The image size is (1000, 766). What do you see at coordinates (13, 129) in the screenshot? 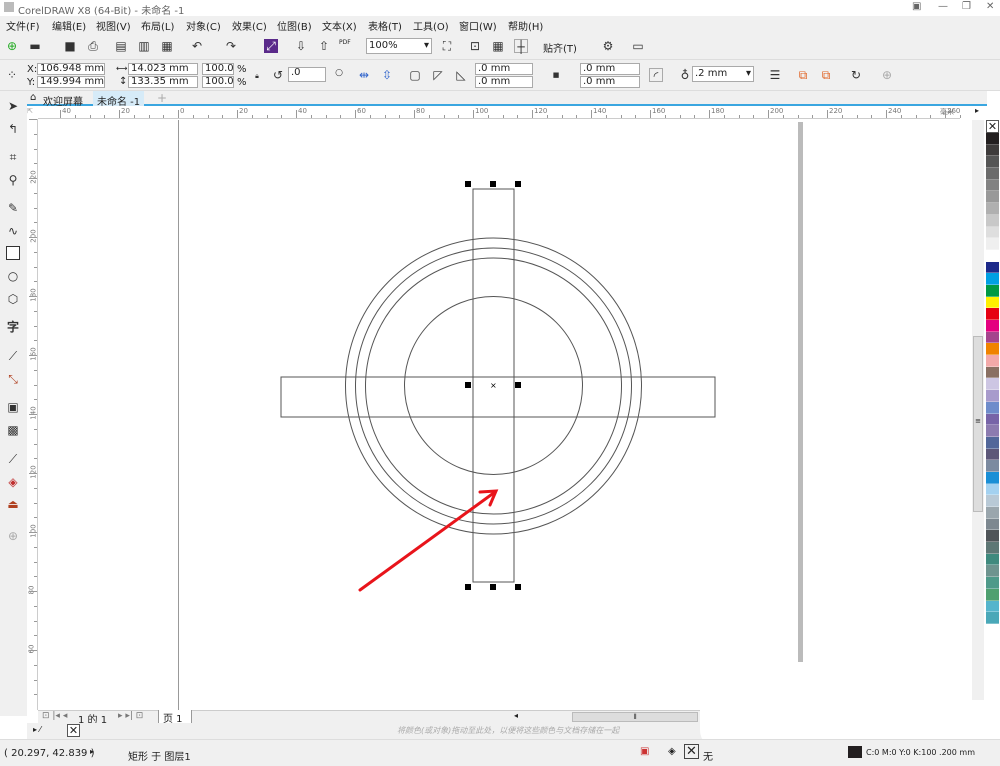
I see `shape-tool-icon: ↰` at bounding box center [13, 129].